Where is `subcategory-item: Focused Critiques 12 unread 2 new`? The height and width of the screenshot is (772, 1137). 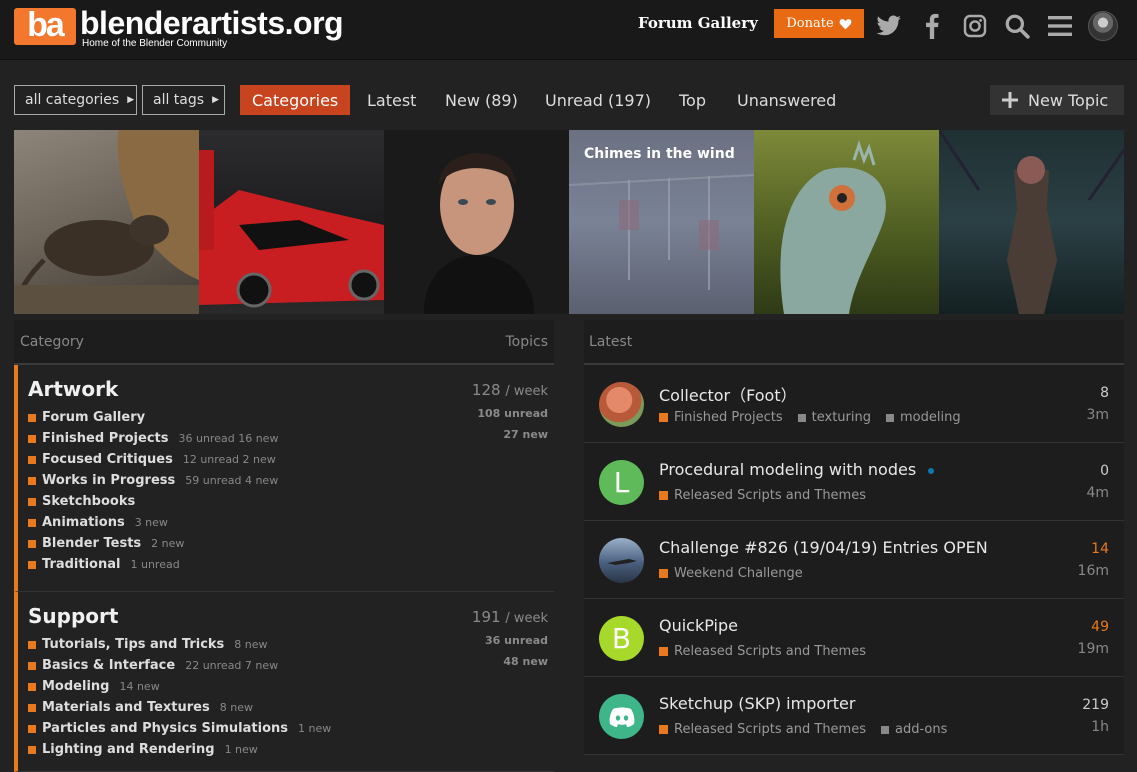 subcategory-item: Focused Critiques 12 unread 2 new is located at coordinates (291, 459).